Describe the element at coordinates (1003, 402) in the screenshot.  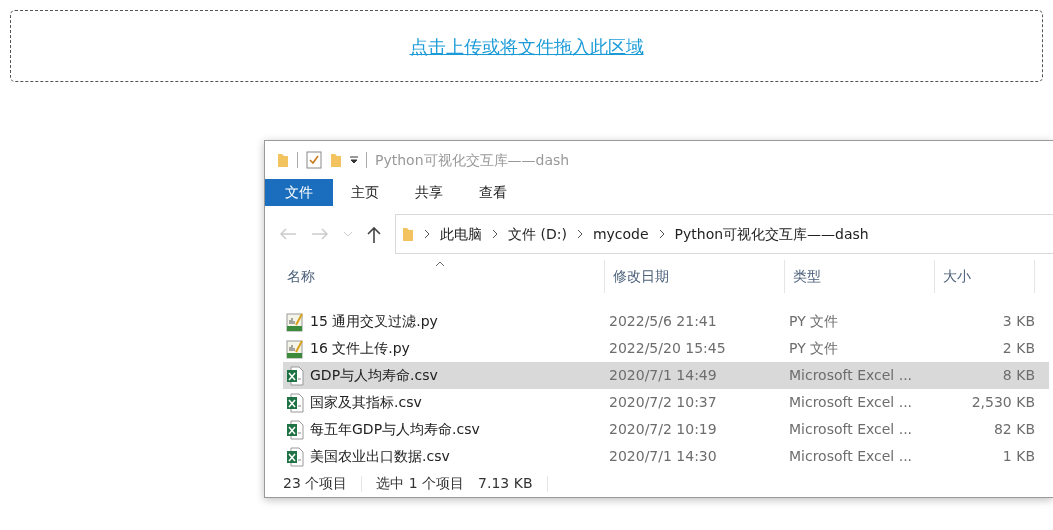
I see `file-size: 2,530 KB` at that location.